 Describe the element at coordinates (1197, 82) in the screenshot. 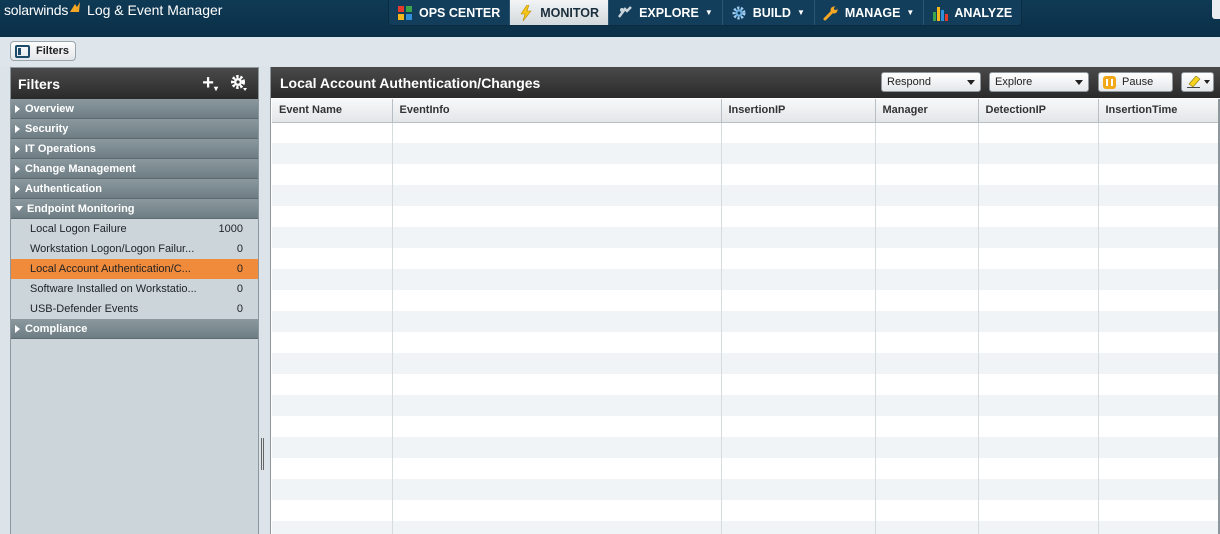

I see `clear-events-button` at that location.